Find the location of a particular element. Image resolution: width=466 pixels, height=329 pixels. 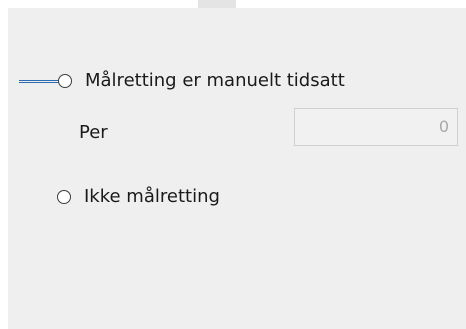

top-divider is located at coordinates (217, 4).